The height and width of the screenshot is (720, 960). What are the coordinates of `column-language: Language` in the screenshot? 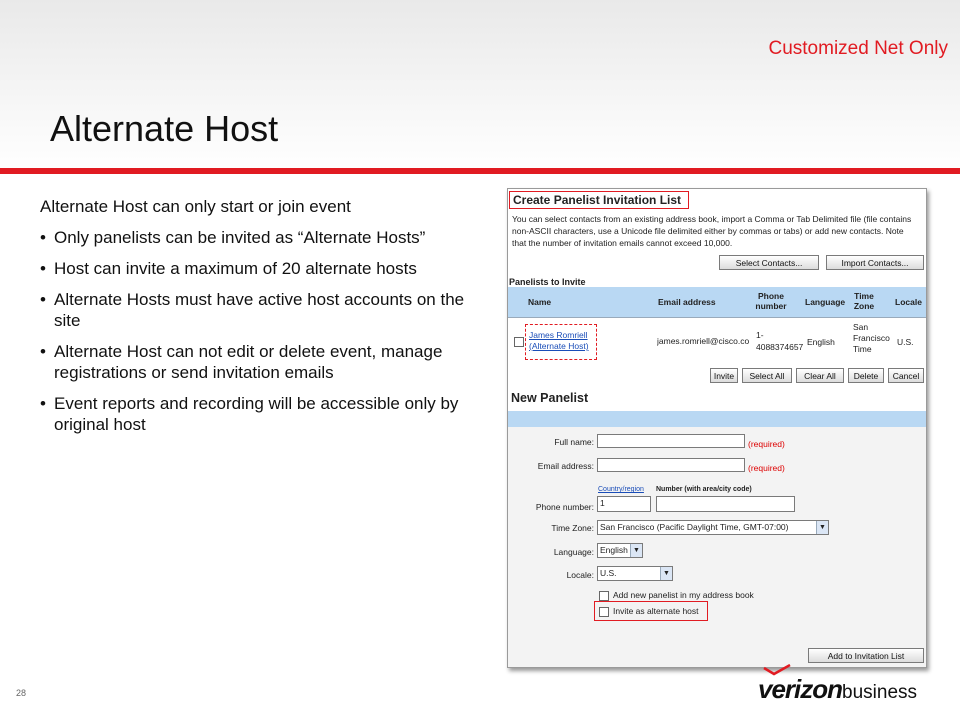 It's located at (825, 302).